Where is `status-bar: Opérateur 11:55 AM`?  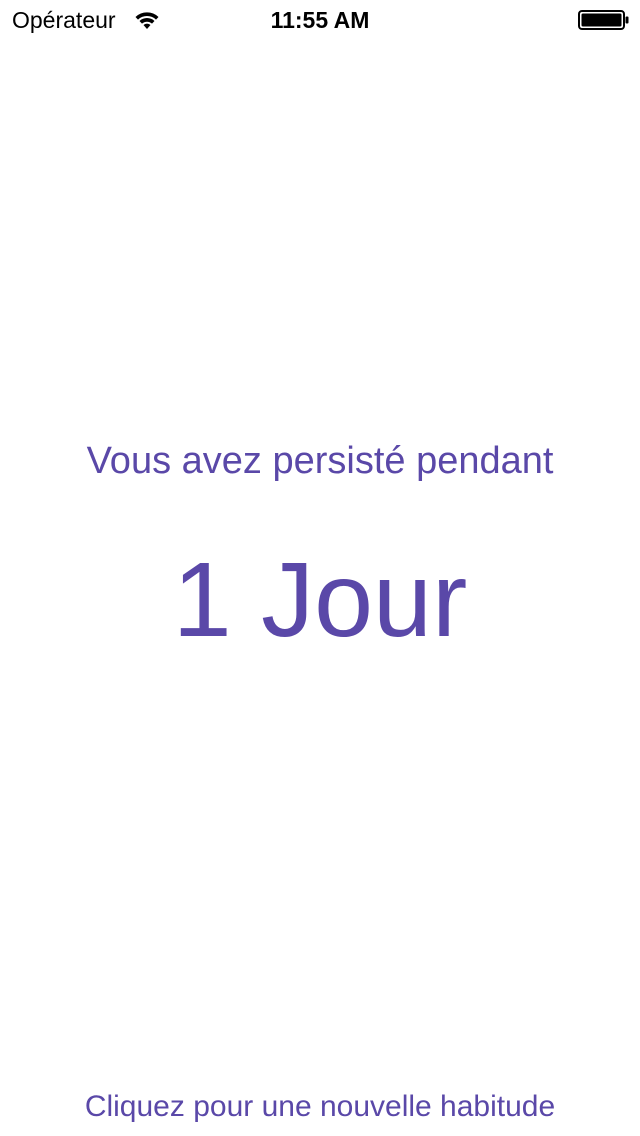 status-bar: Opérateur 11:55 AM is located at coordinates (320, 20).